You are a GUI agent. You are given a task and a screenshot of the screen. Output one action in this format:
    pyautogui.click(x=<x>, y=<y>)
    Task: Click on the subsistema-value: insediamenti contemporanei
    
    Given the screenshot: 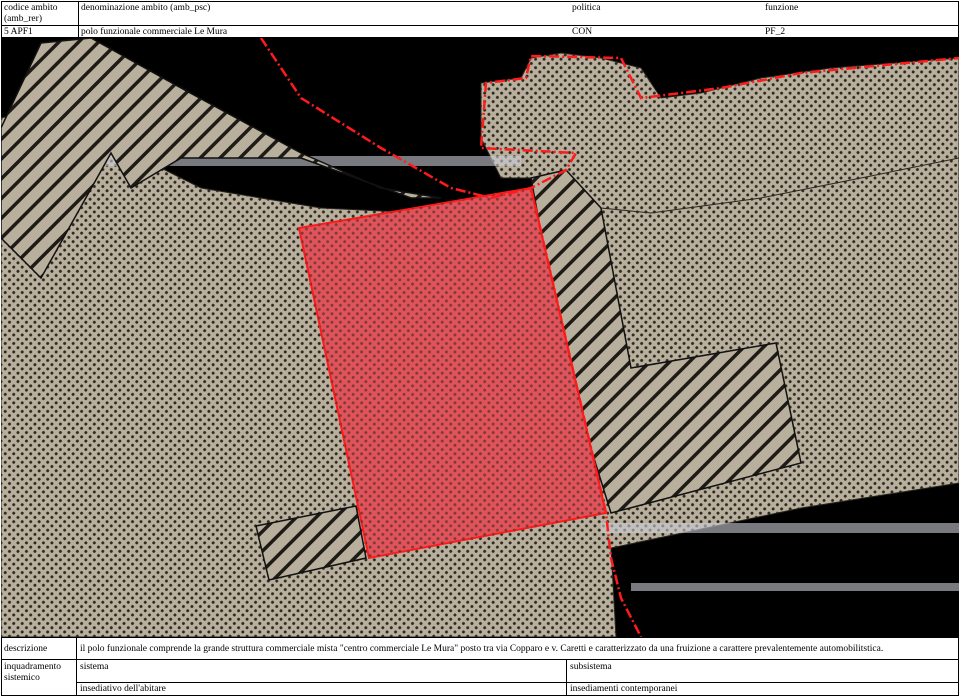 What is the action you would take?
    pyautogui.click(x=624, y=689)
    